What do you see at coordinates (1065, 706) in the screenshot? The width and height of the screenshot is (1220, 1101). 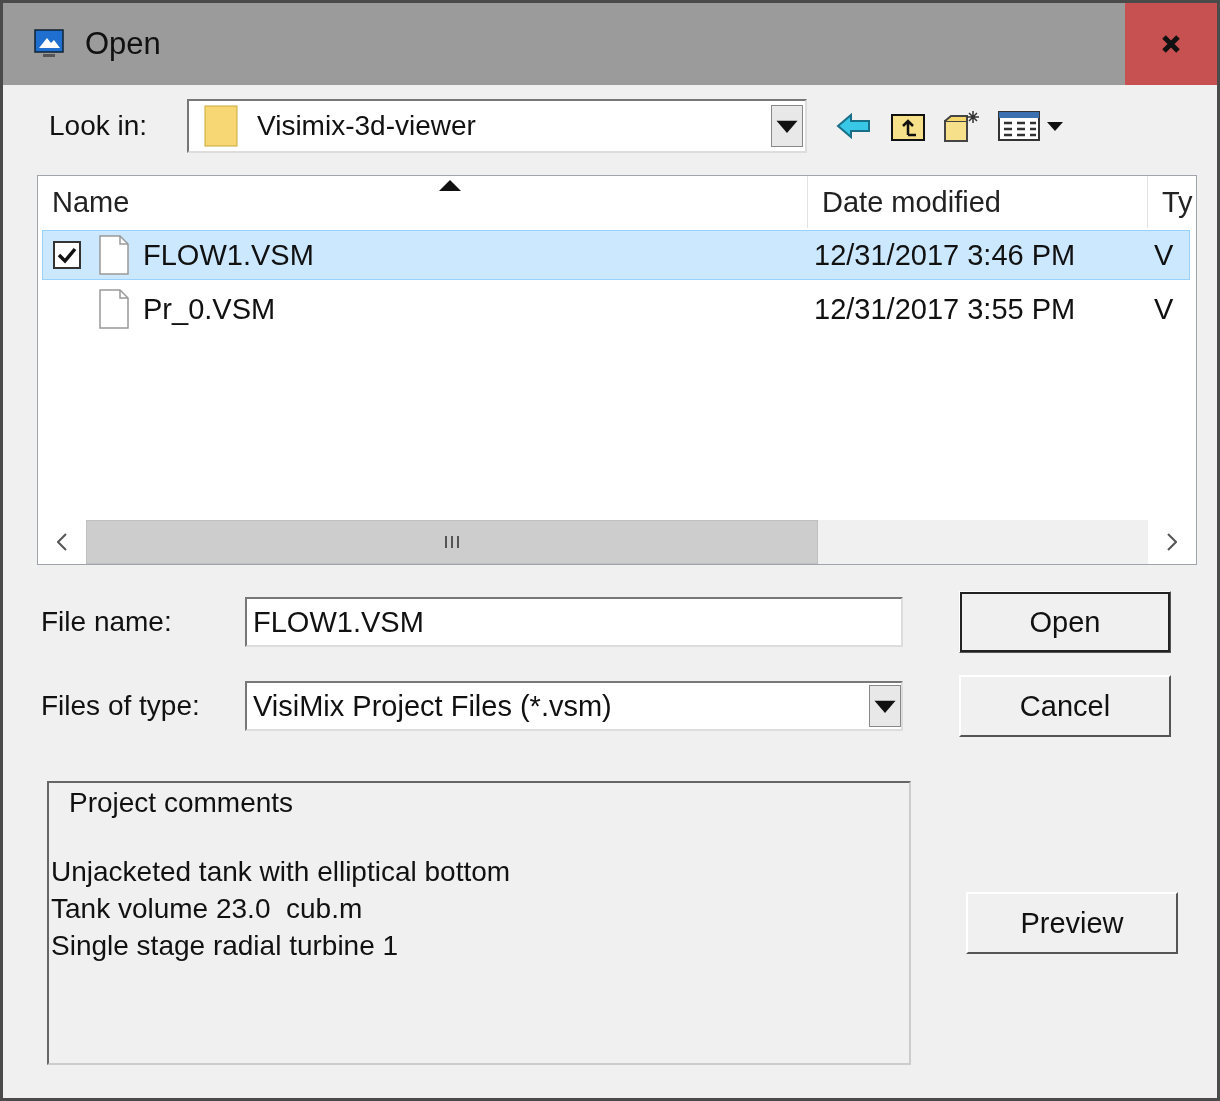 I see `dialog-button: Cancel` at bounding box center [1065, 706].